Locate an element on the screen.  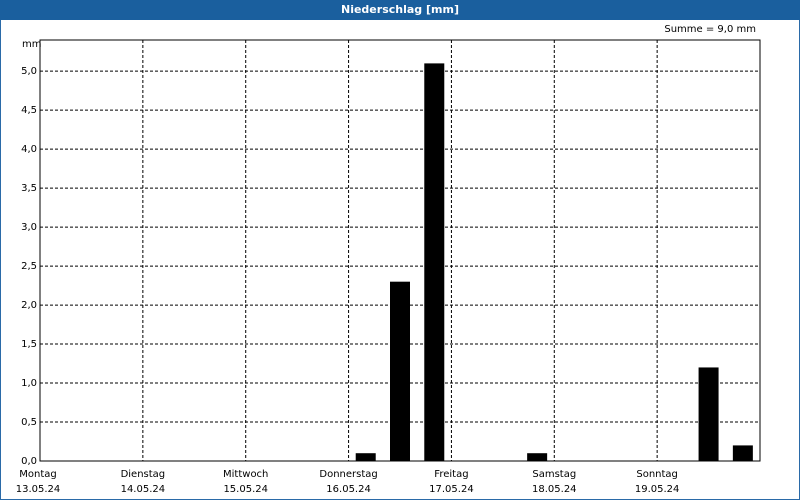
y-tick-label: 3,5 is located at coordinates (29, 188).